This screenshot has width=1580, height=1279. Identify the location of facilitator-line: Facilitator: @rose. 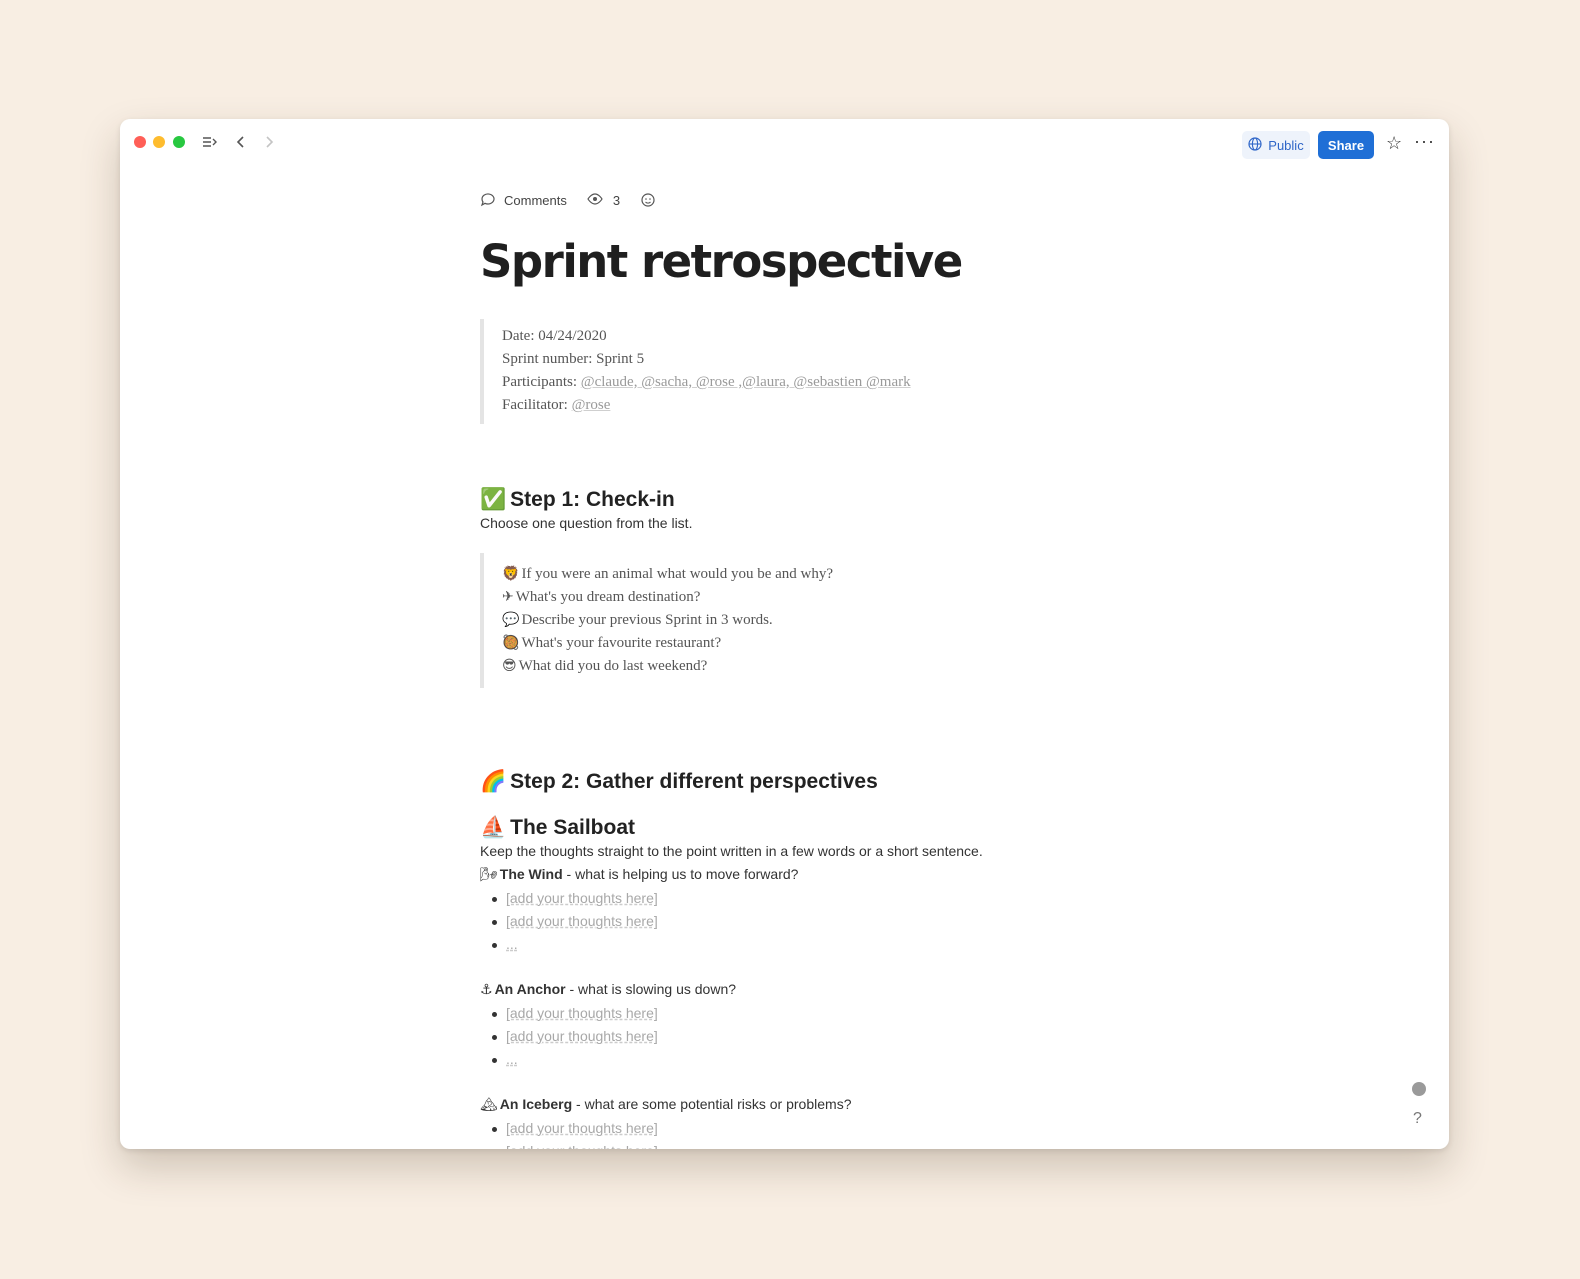
(801, 405).